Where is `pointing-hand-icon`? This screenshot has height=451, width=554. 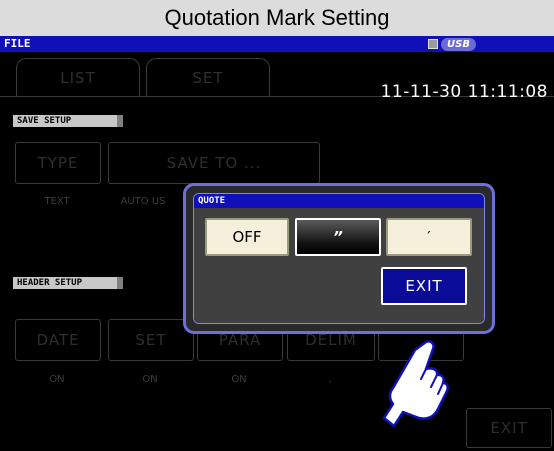
pointing-hand-icon is located at coordinates (415, 384).